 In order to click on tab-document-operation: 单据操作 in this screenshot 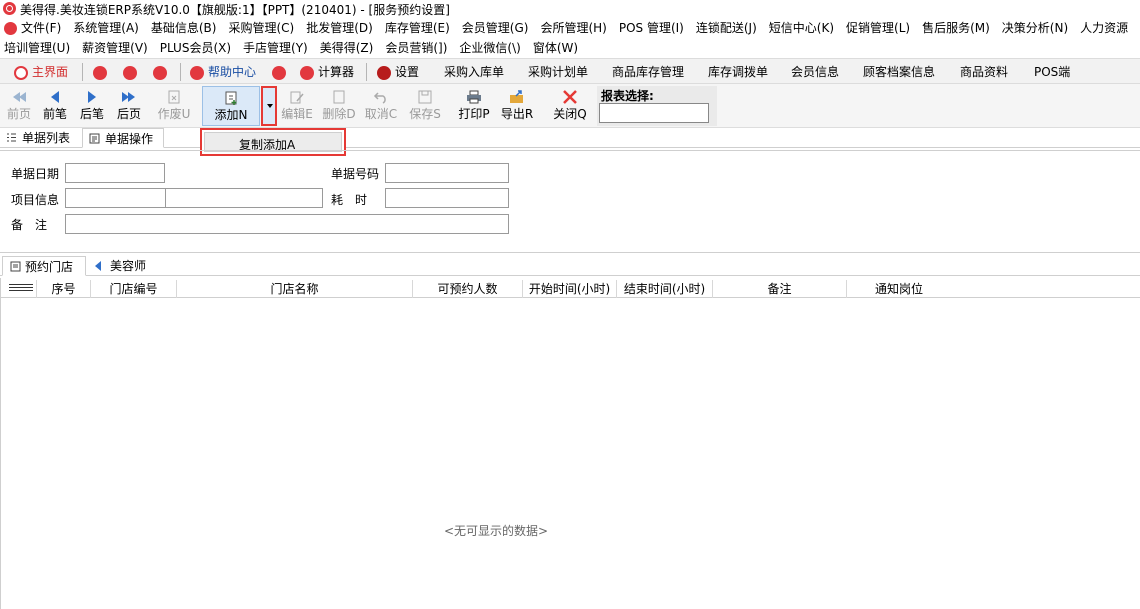, I will do `click(123, 138)`.